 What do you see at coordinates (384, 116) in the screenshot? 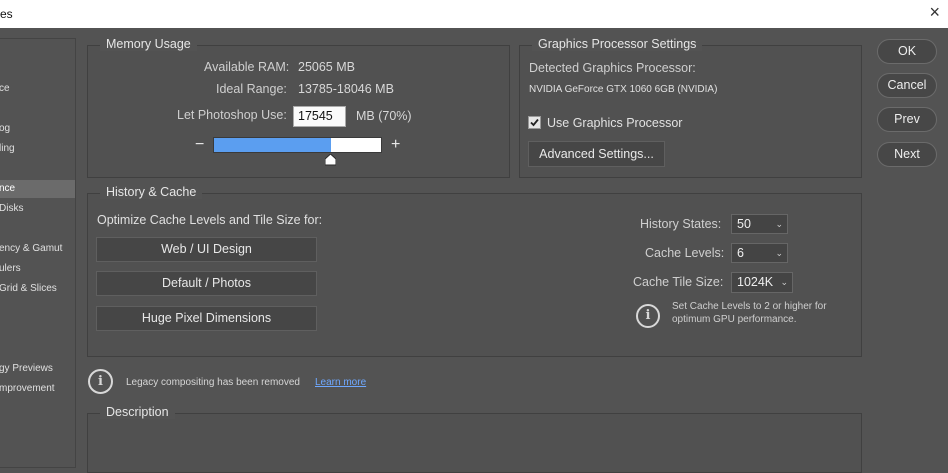
I see `memory-unit-label: MB (70%)` at bounding box center [384, 116].